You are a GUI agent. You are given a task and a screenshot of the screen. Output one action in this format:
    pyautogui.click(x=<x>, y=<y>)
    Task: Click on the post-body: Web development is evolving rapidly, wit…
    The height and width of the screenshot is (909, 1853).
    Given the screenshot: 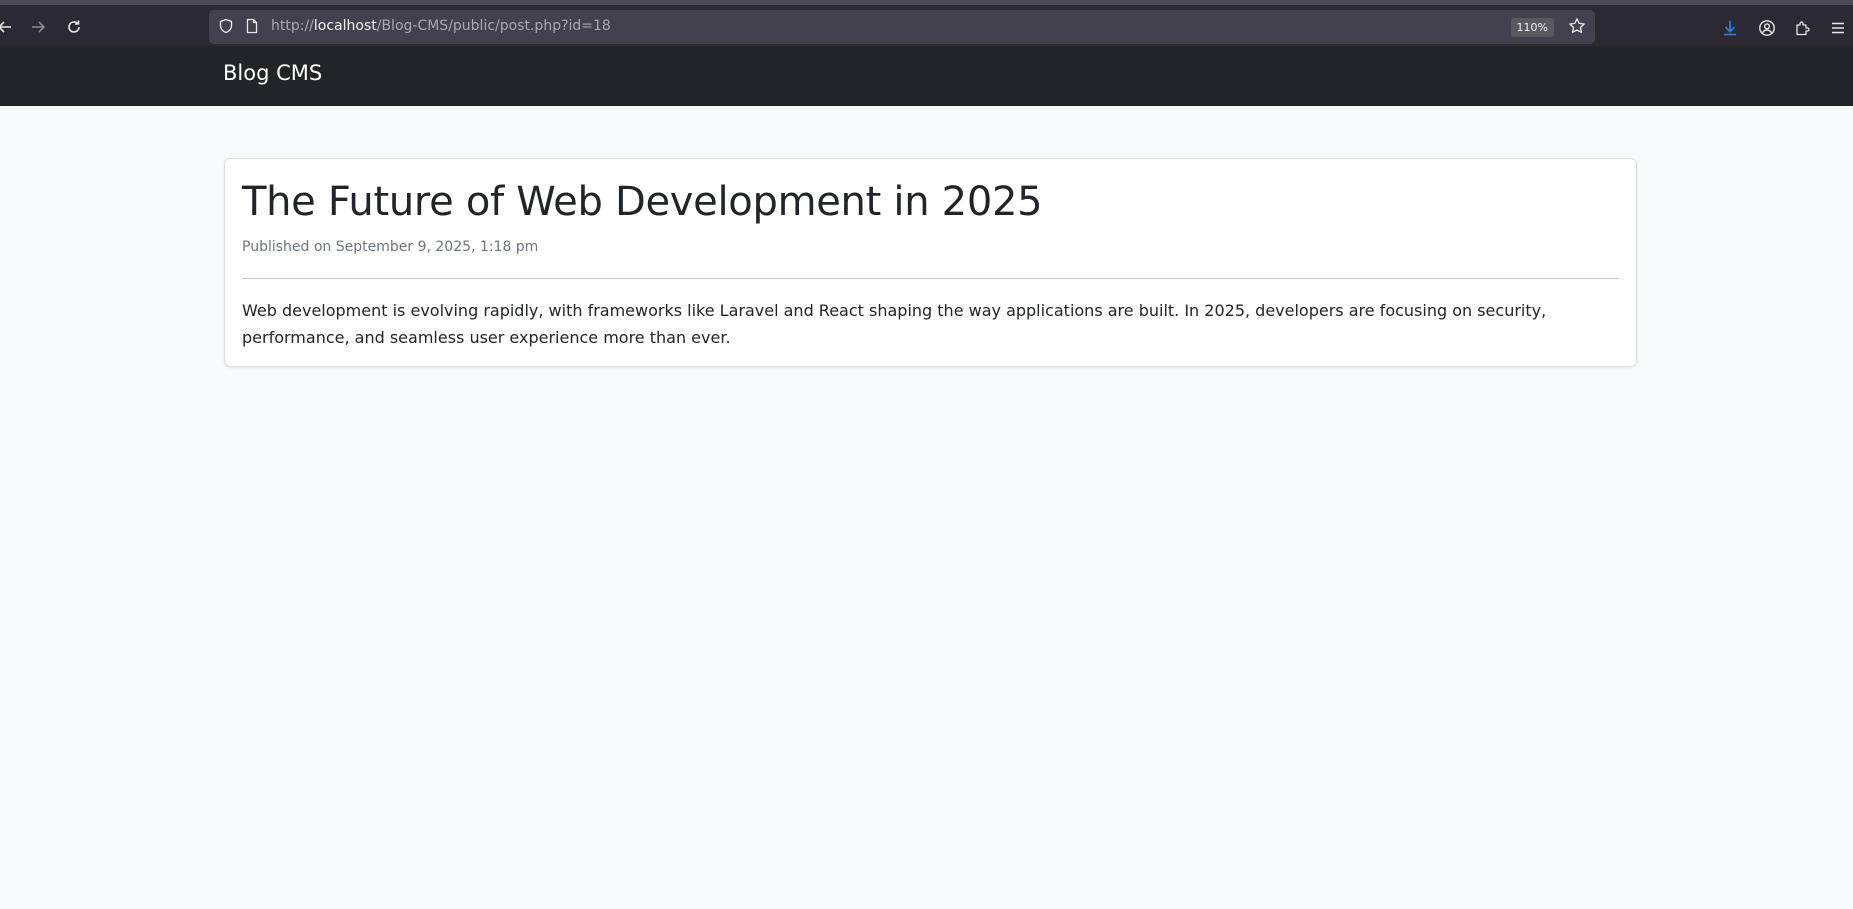 What is the action you would take?
    pyautogui.click(x=894, y=324)
    